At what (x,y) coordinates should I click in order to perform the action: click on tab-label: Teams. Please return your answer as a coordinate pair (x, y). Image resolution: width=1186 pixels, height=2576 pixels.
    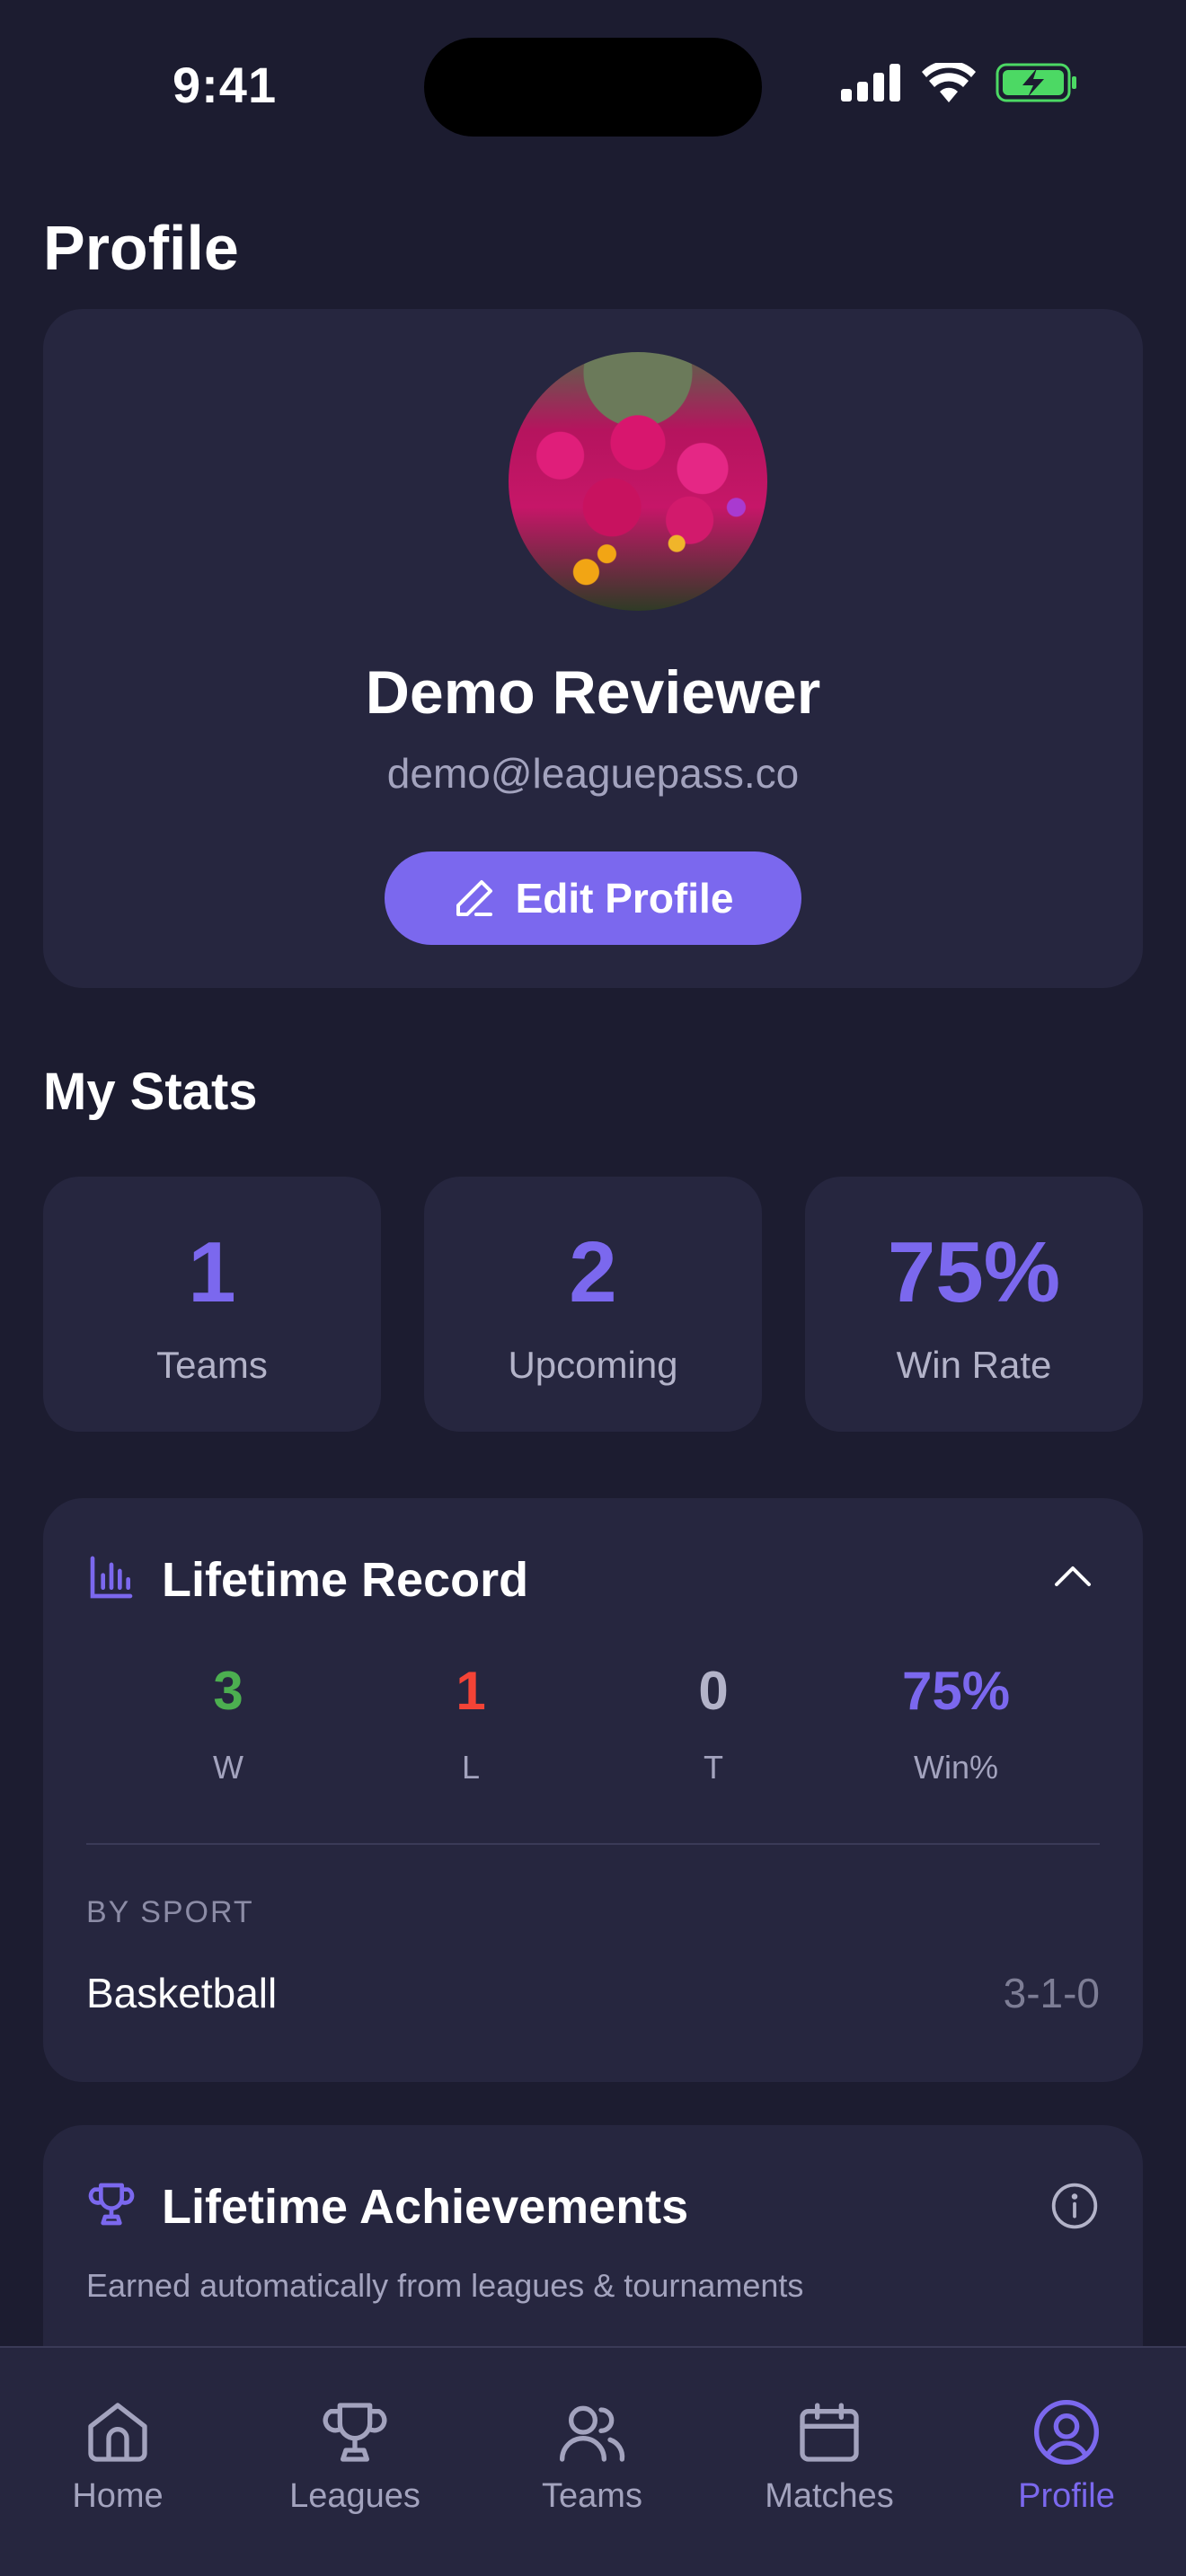
    Looking at the image, I should click on (592, 2496).